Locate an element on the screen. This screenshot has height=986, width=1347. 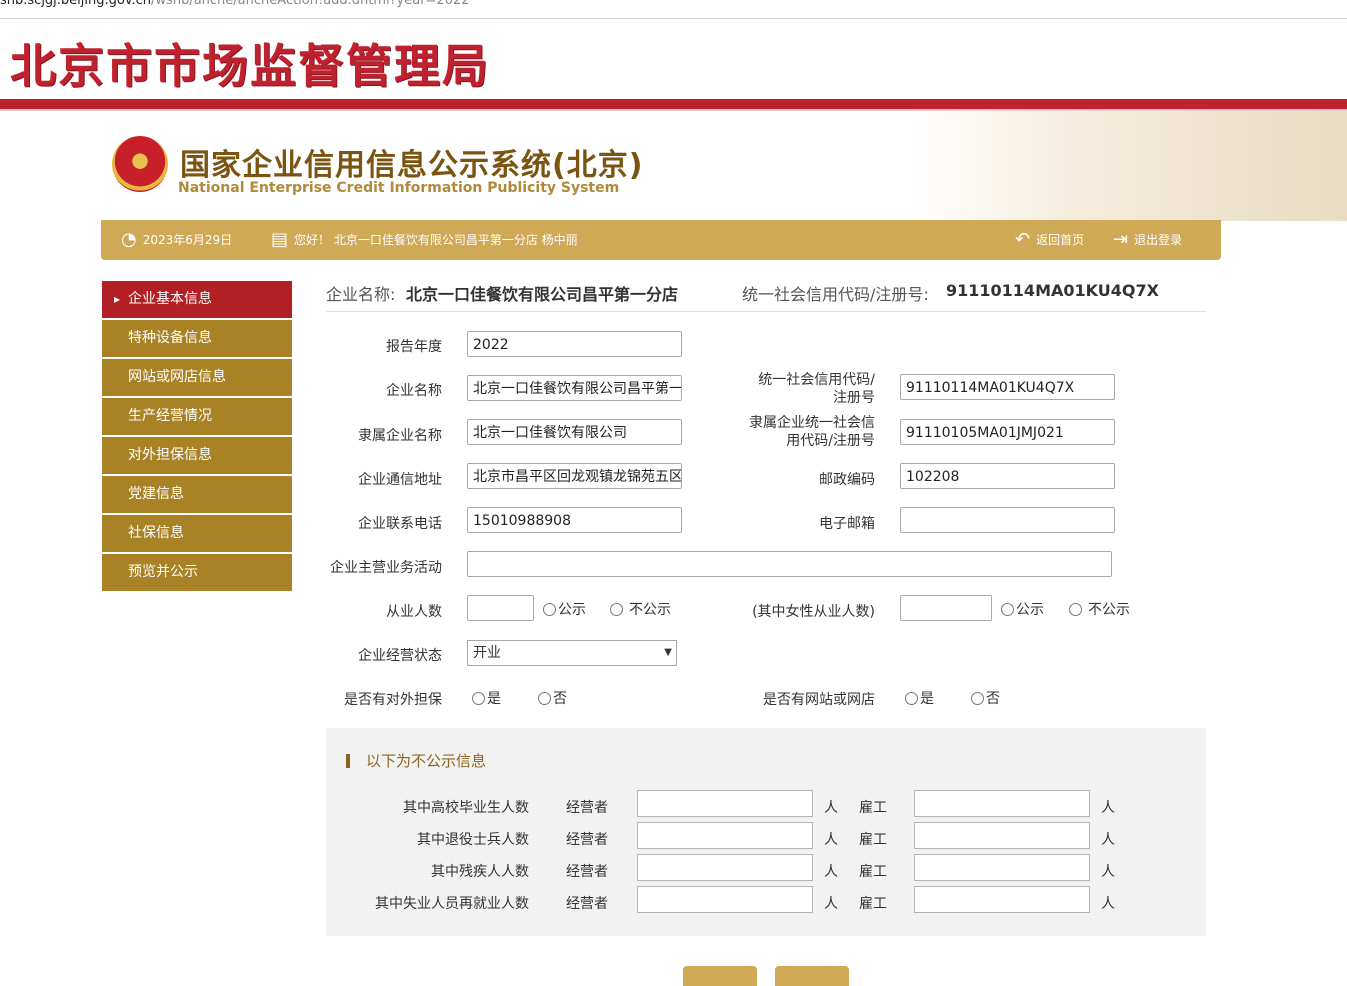
row-label-veterans: 其中退役士兵人数 is located at coordinates (473, 840).